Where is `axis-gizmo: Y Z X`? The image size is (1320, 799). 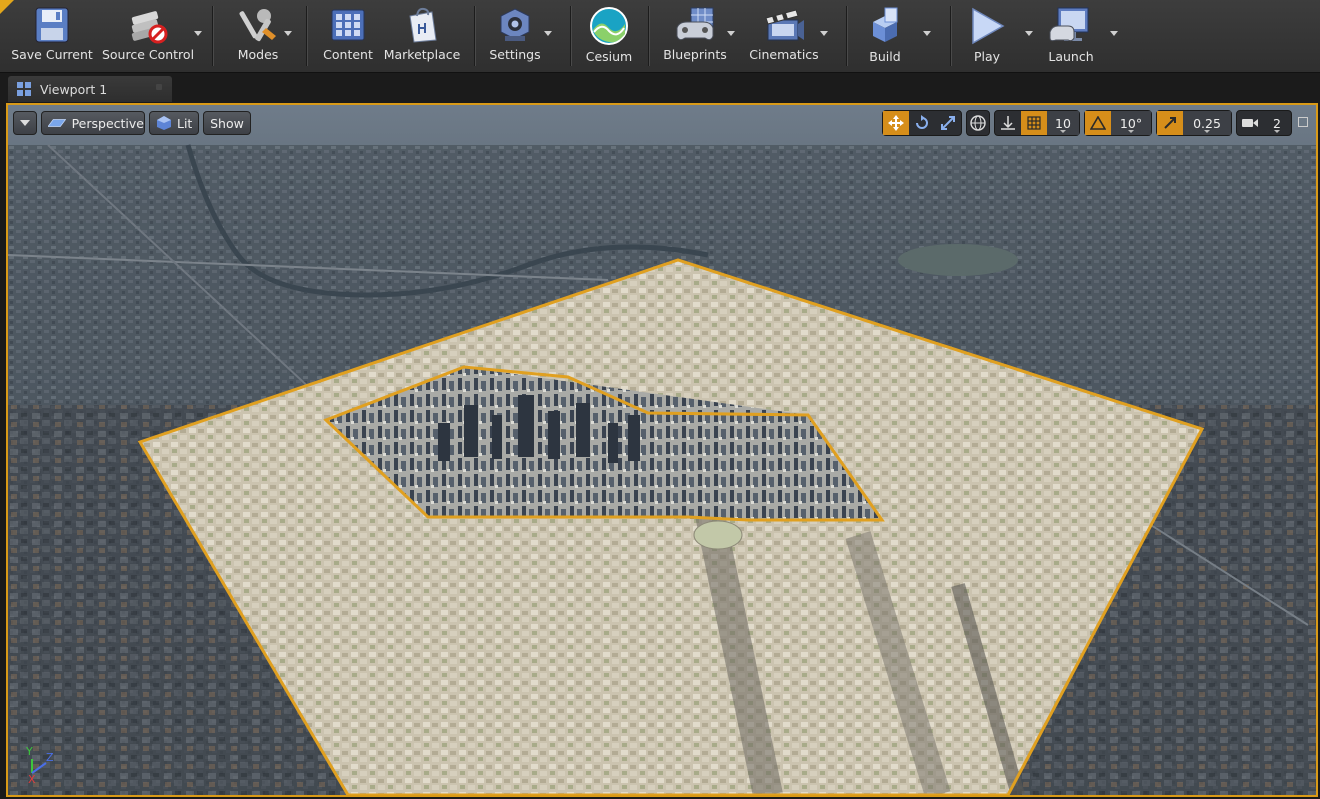 axis-gizmo: Y Z X is located at coordinates (39, 765).